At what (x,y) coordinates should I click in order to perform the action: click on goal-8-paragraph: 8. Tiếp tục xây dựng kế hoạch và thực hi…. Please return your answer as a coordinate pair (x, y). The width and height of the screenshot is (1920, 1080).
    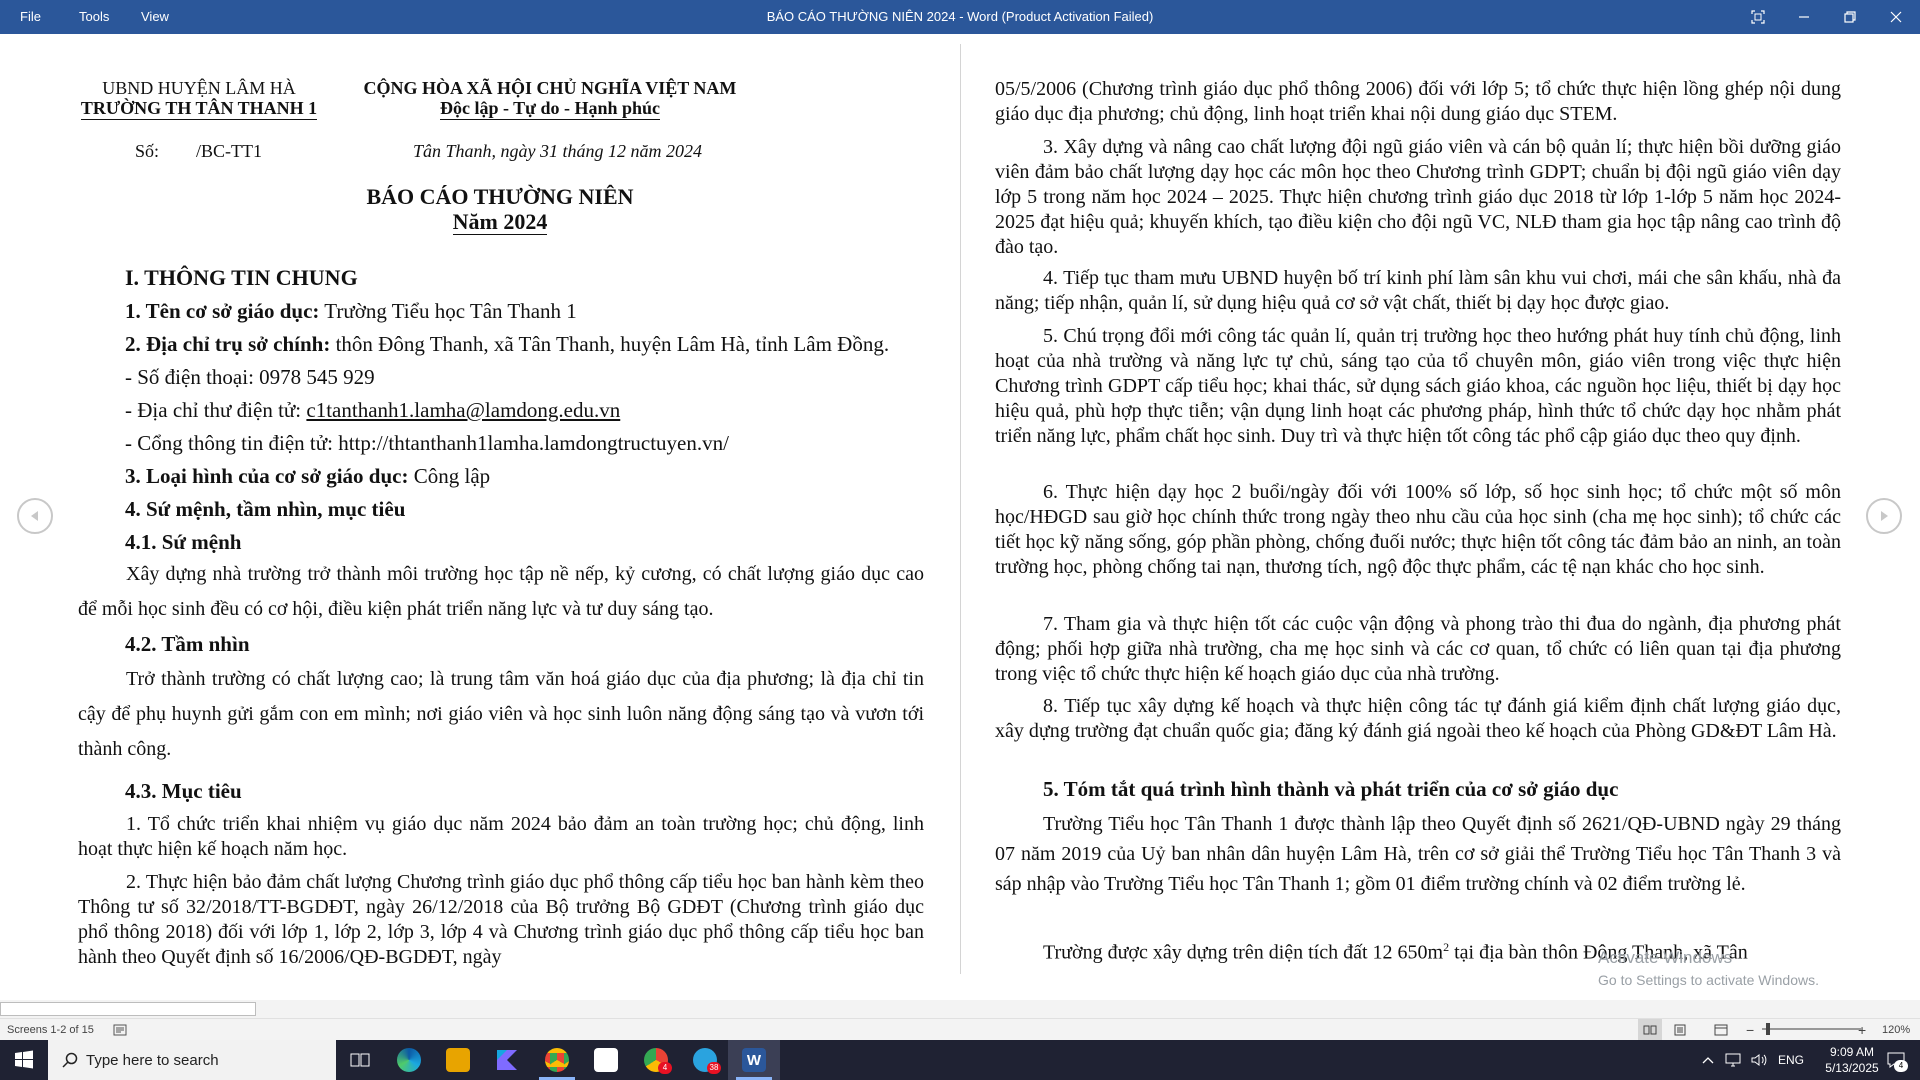
    Looking at the image, I should click on (1418, 718).